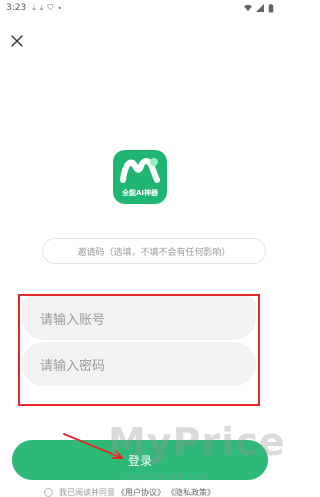  I want to click on signal-icon, so click(260, 8).